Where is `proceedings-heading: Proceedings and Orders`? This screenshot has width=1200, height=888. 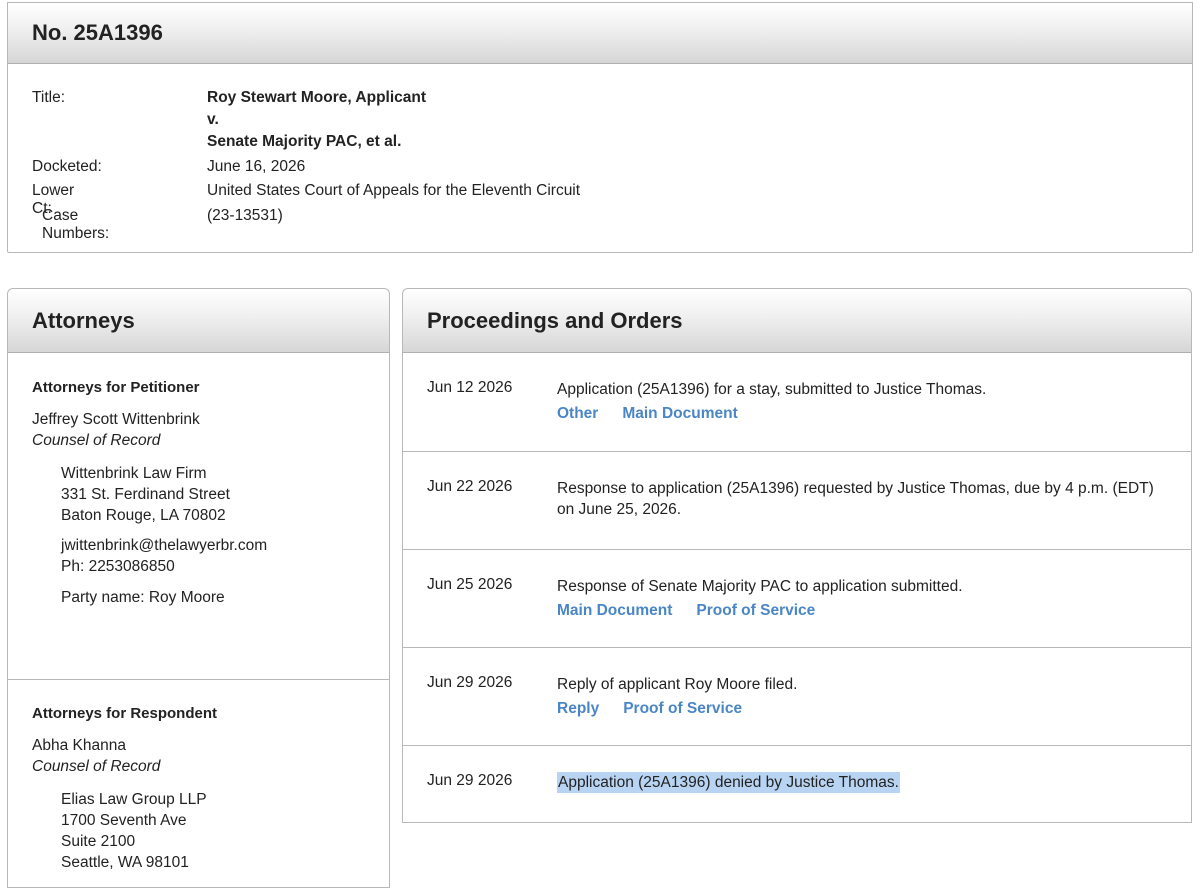
proceedings-heading: Proceedings and Orders is located at coordinates (797, 321).